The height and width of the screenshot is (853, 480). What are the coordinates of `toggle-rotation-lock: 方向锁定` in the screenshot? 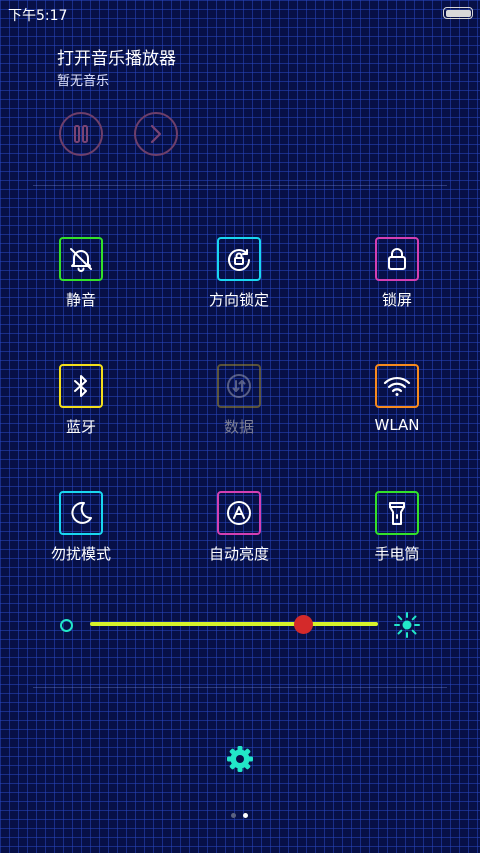 It's located at (239, 277).